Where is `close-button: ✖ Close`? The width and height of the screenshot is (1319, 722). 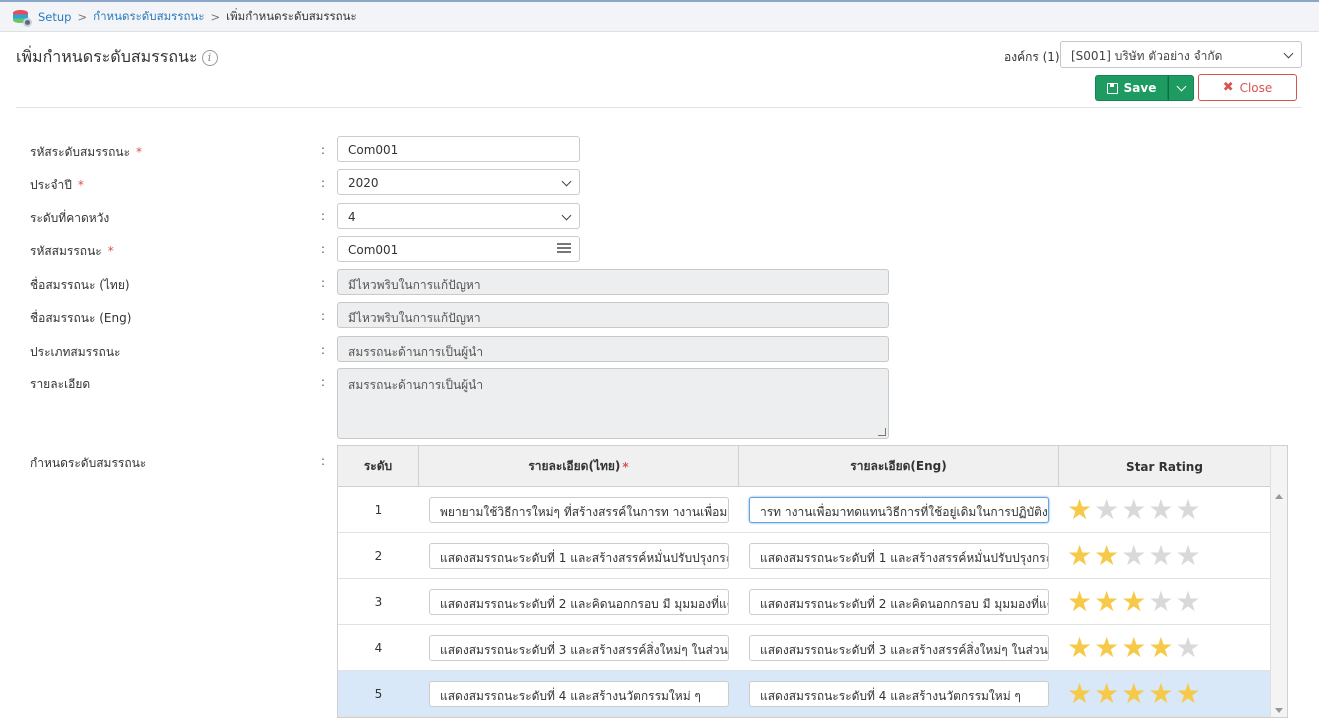 close-button: ✖ Close is located at coordinates (1247, 87).